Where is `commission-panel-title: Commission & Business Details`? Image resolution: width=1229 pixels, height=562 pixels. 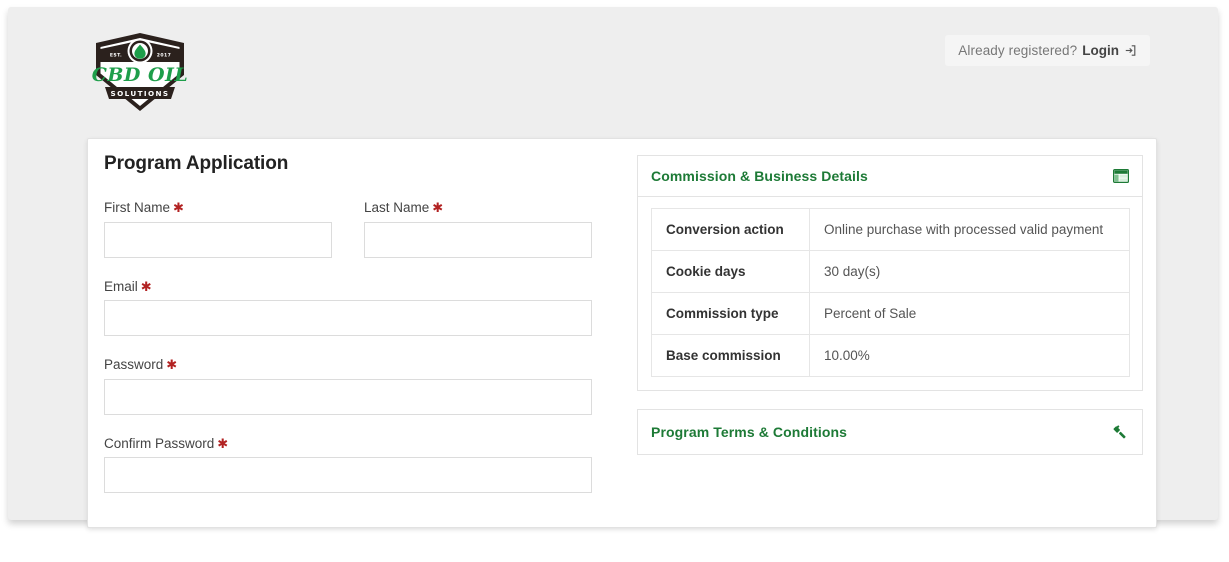 commission-panel-title: Commission & Business Details is located at coordinates (759, 176).